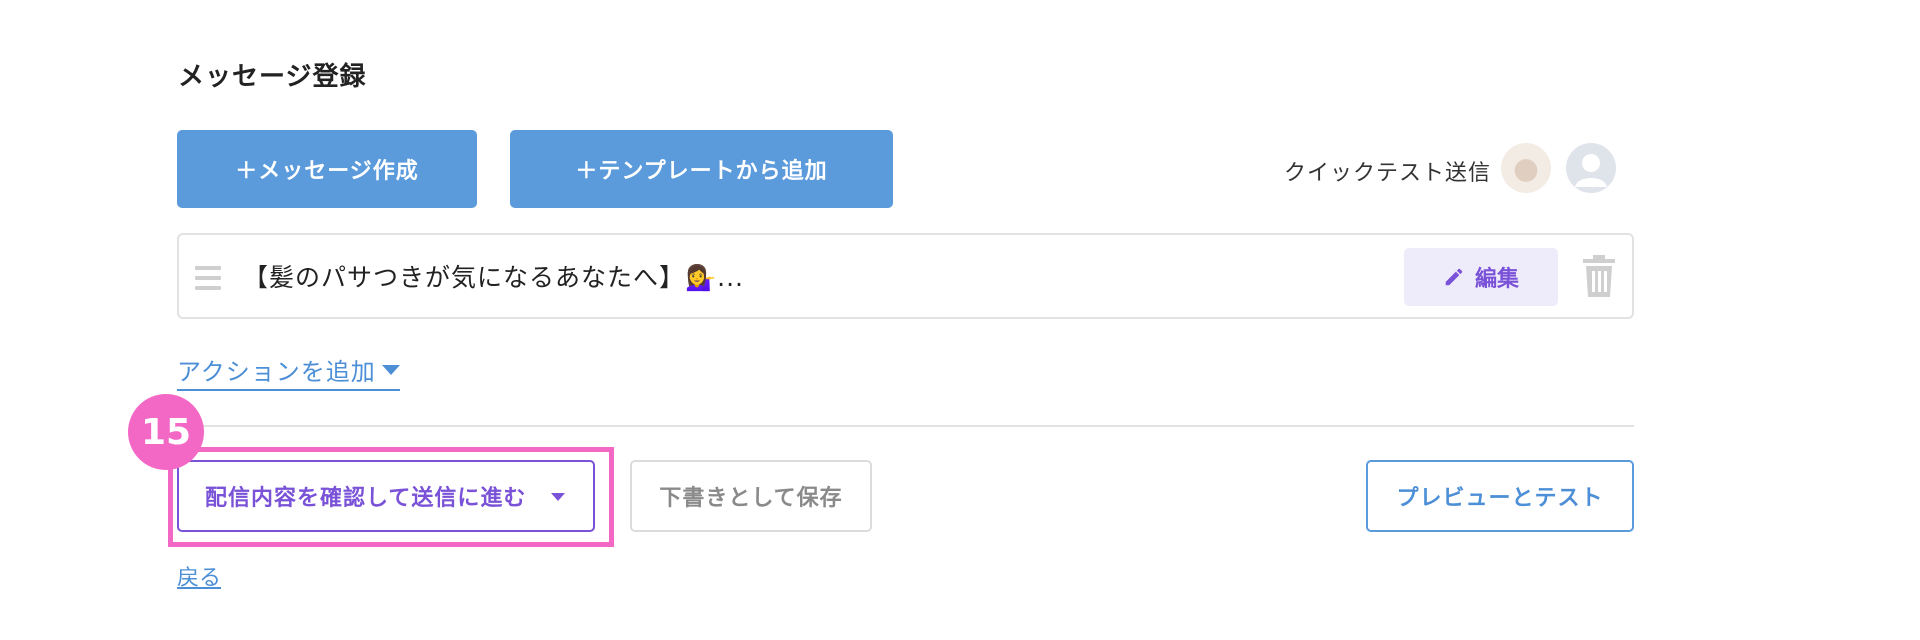 Image resolution: width=1920 pixels, height=640 pixels. Describe the element at coordinates (199, 576) in the screenshot. I see `back-link: 戻る` at that location.